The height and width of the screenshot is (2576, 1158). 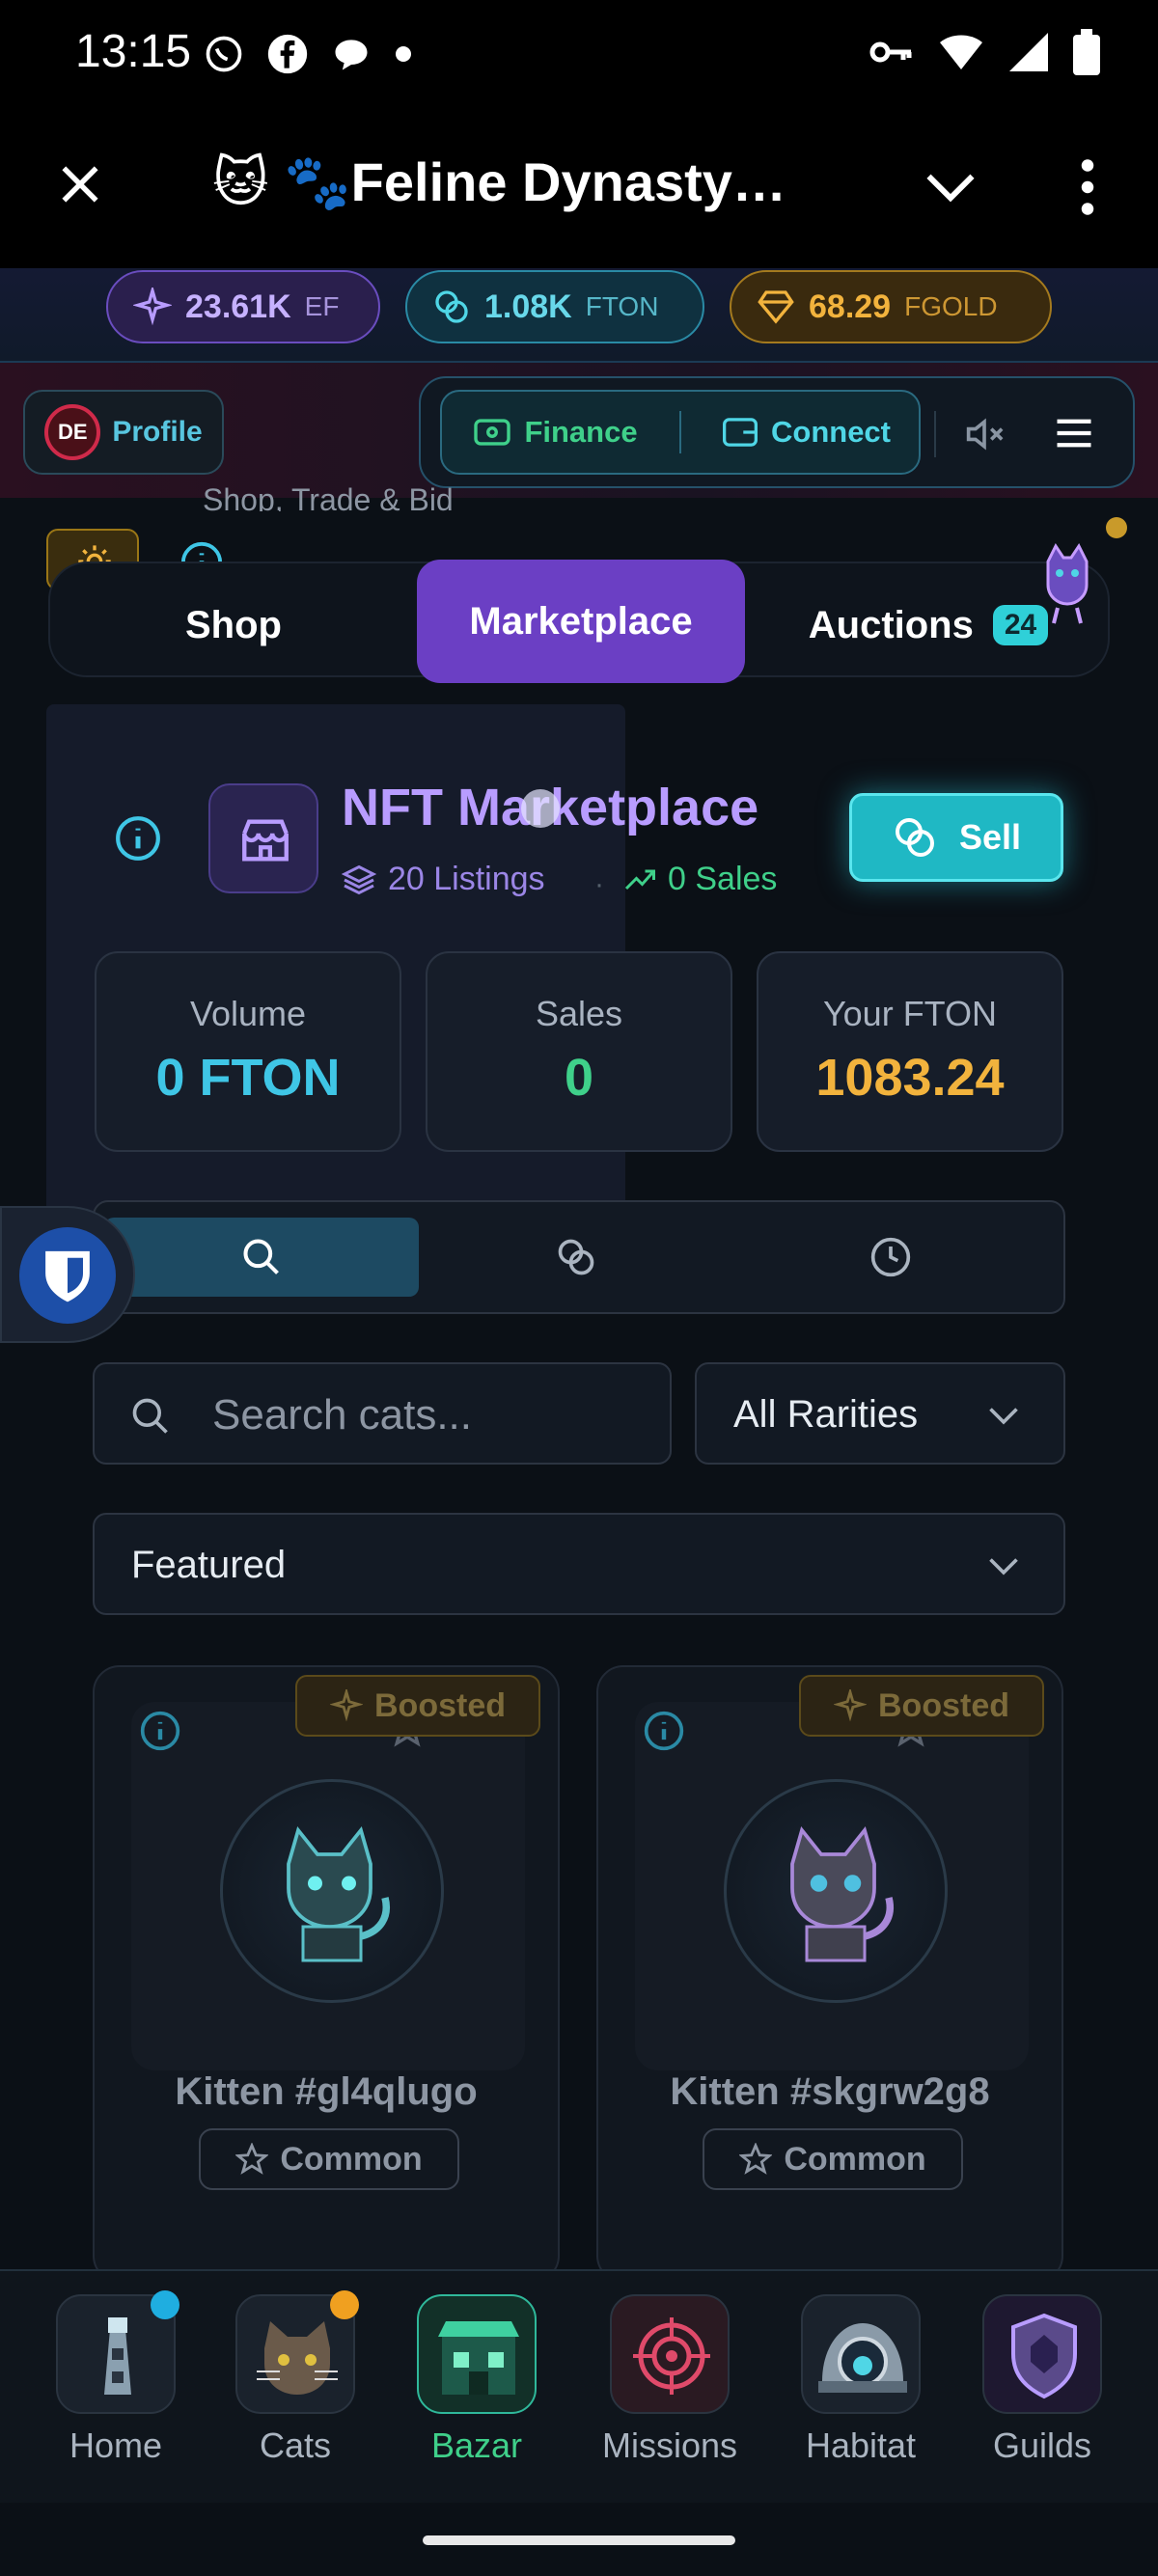 I want to click on fton-unit: FTON, so click(x=622, y=306).